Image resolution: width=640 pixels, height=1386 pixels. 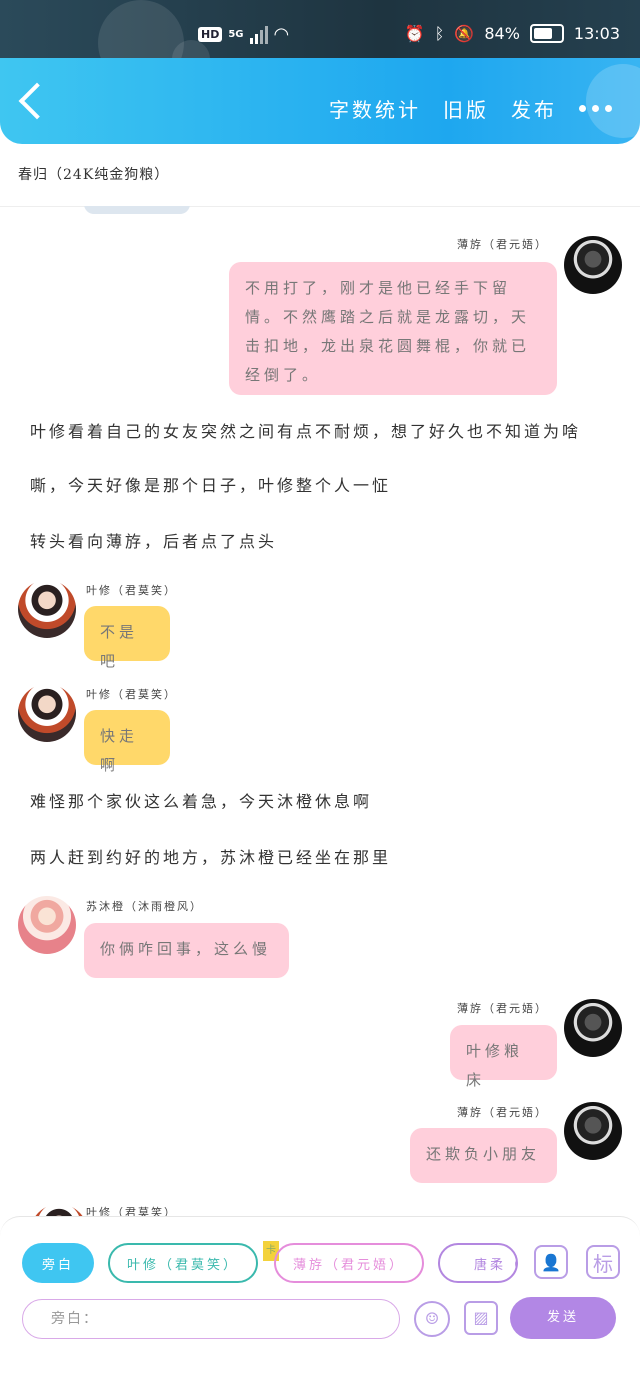 I want to click on battery-icon, so click(x=546, y=33).